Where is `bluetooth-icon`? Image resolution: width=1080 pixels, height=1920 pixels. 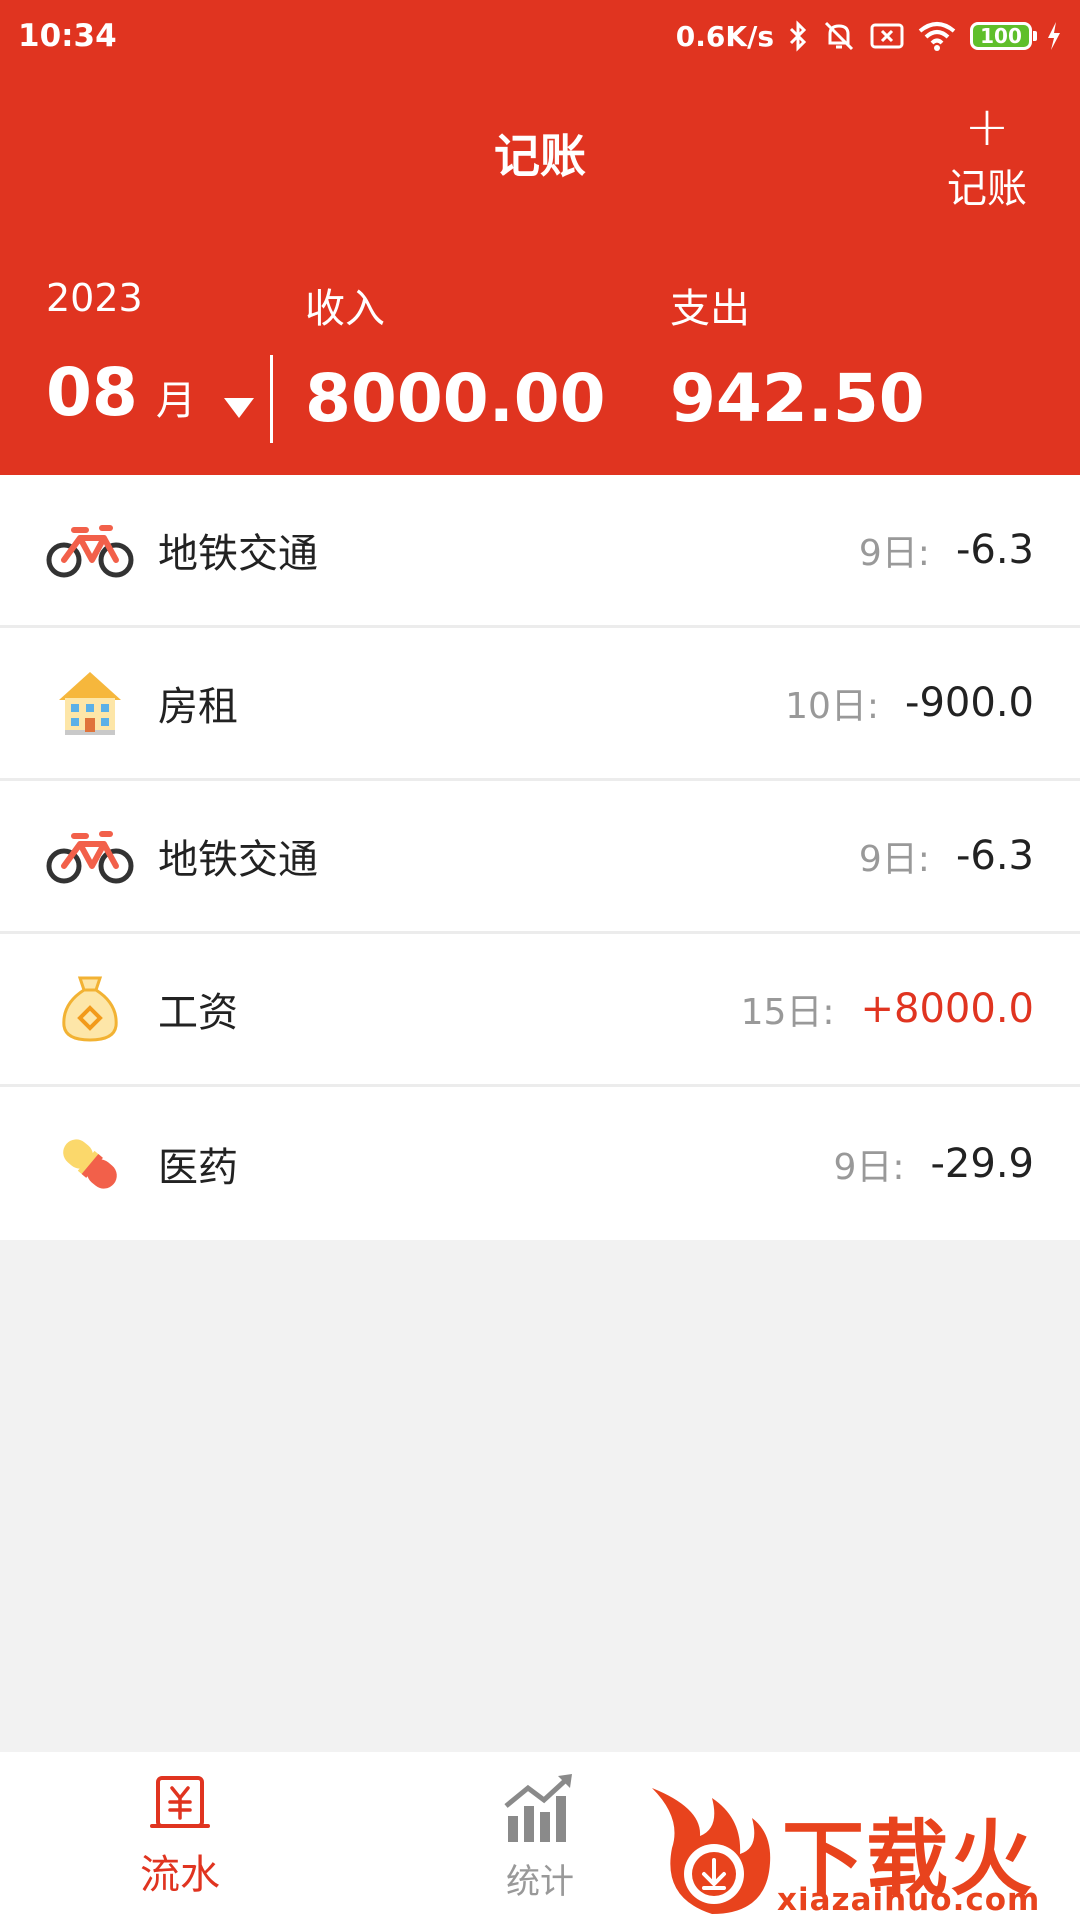 bluetooth-icon is located at coordinates (798, 36).